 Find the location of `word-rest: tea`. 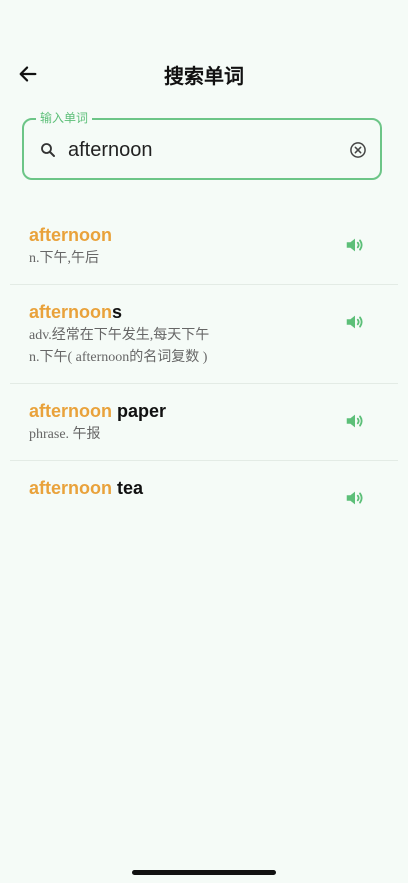

word-rest: tea is located at coordinates (128, 488).